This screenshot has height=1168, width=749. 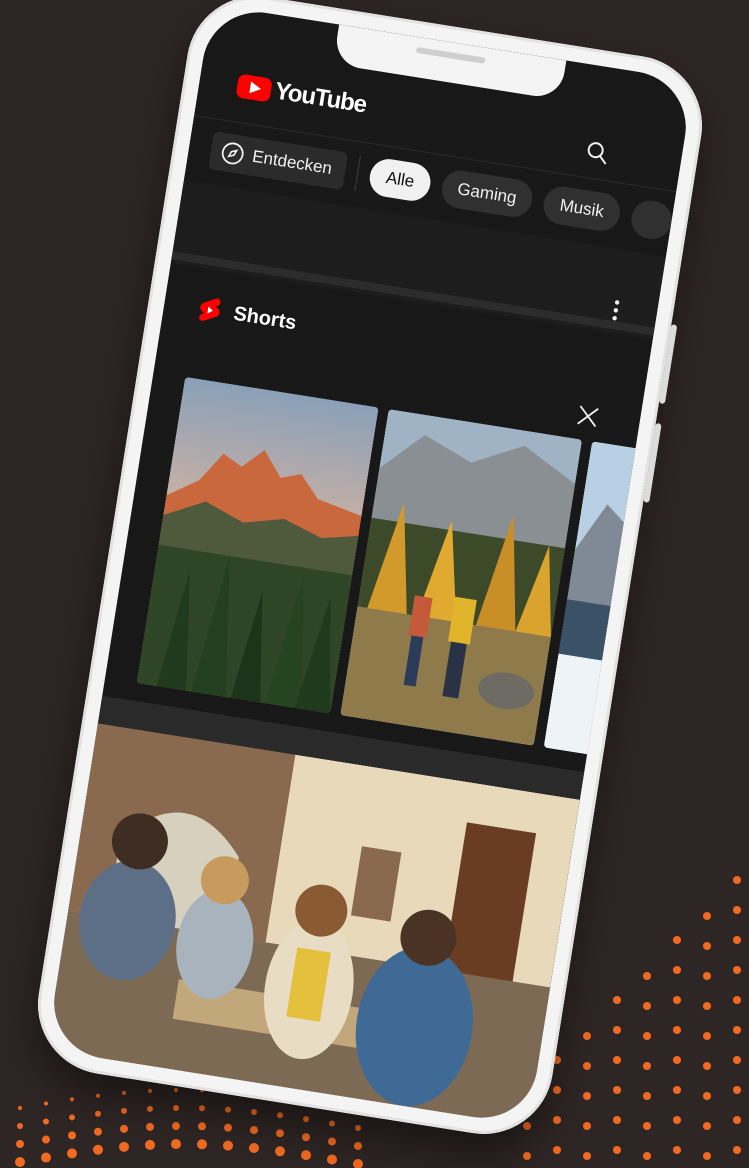 I want to click on explore-button: Entdecken, so click(x=278, y=161).